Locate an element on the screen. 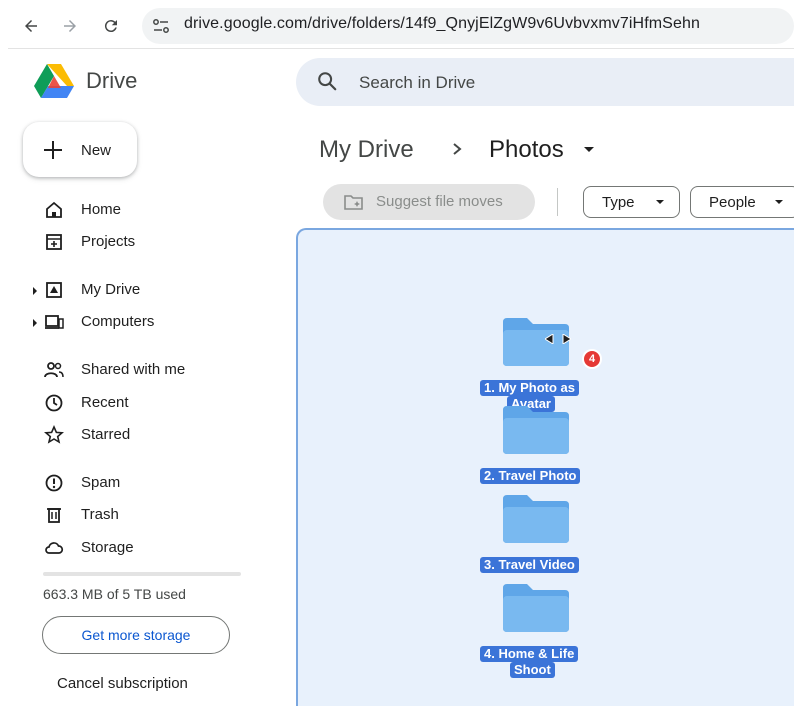 The height and width of the screenshot is (706, 794). trash-icon is located at coordinates (54, 515).